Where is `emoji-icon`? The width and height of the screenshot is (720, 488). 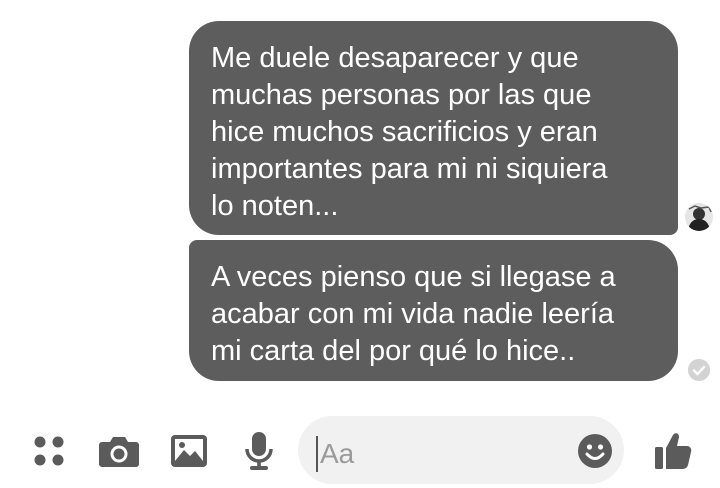
emoji-icon is located at coordinates (595, 451).